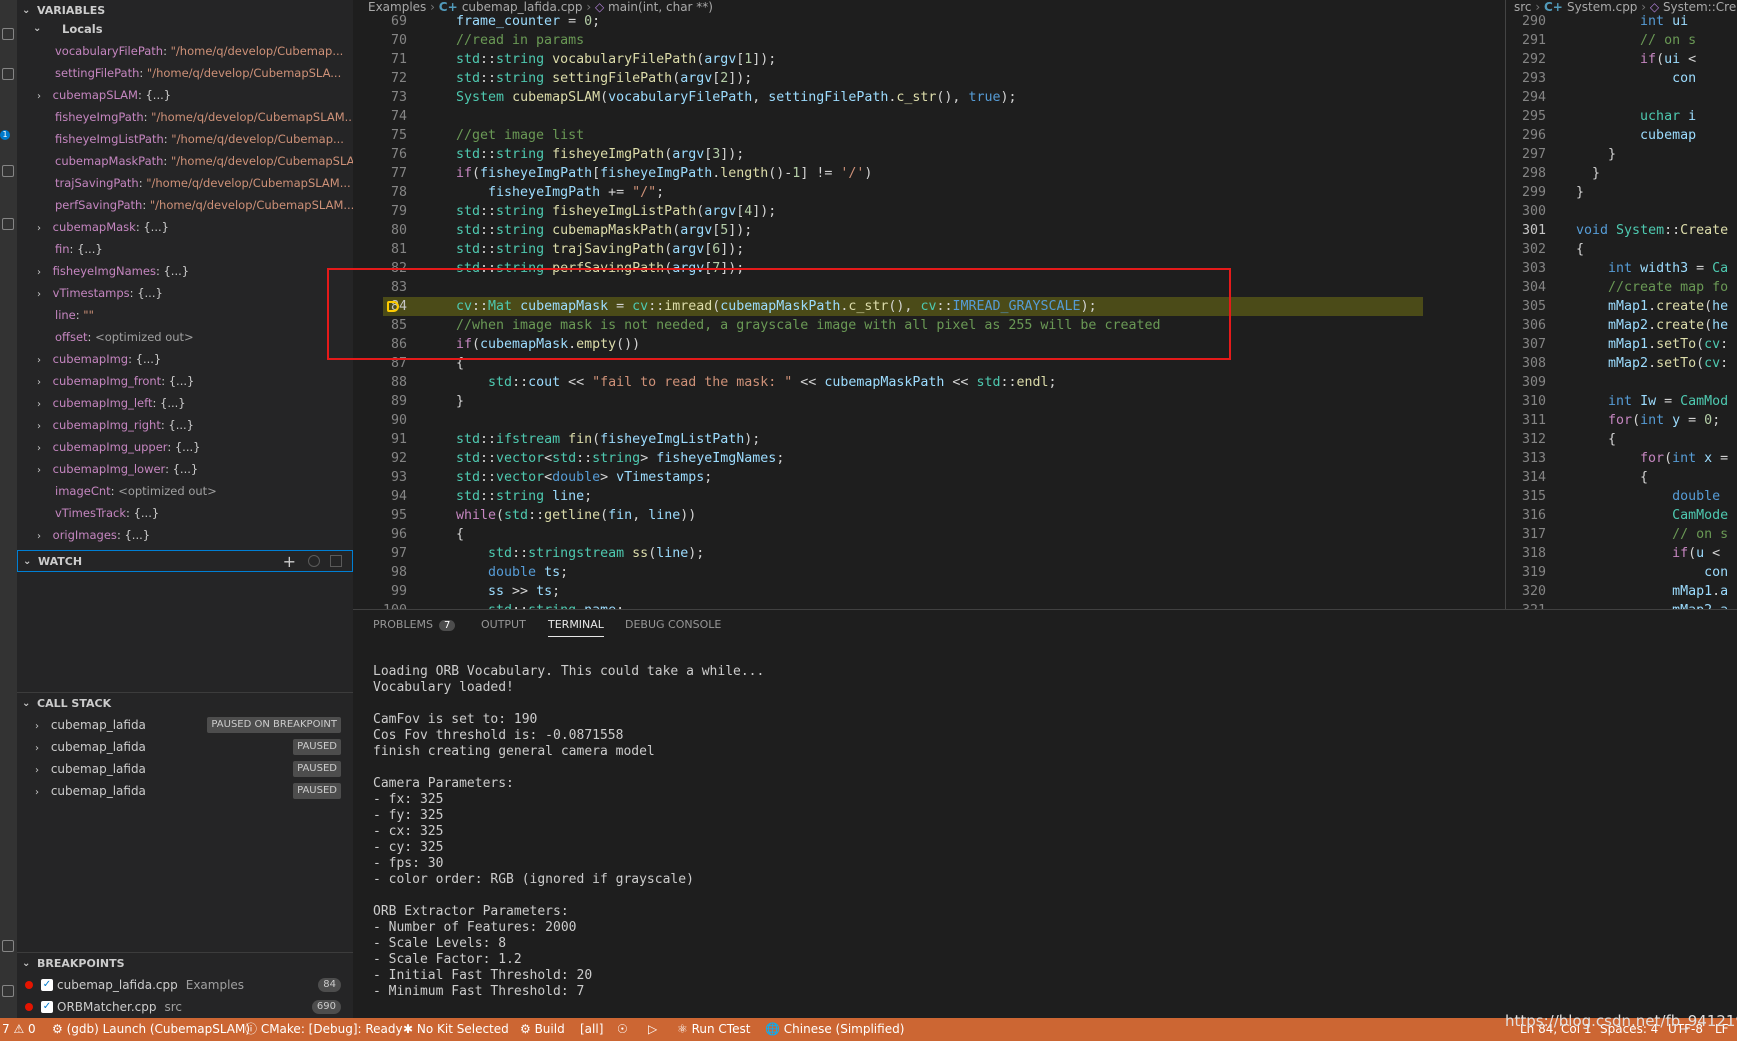 The width and height of the screenshot is (1737, 1041). Describe the element at coordinates (652, 1029) in the screenshot. I see `run-play-icon: ▷` at that location.